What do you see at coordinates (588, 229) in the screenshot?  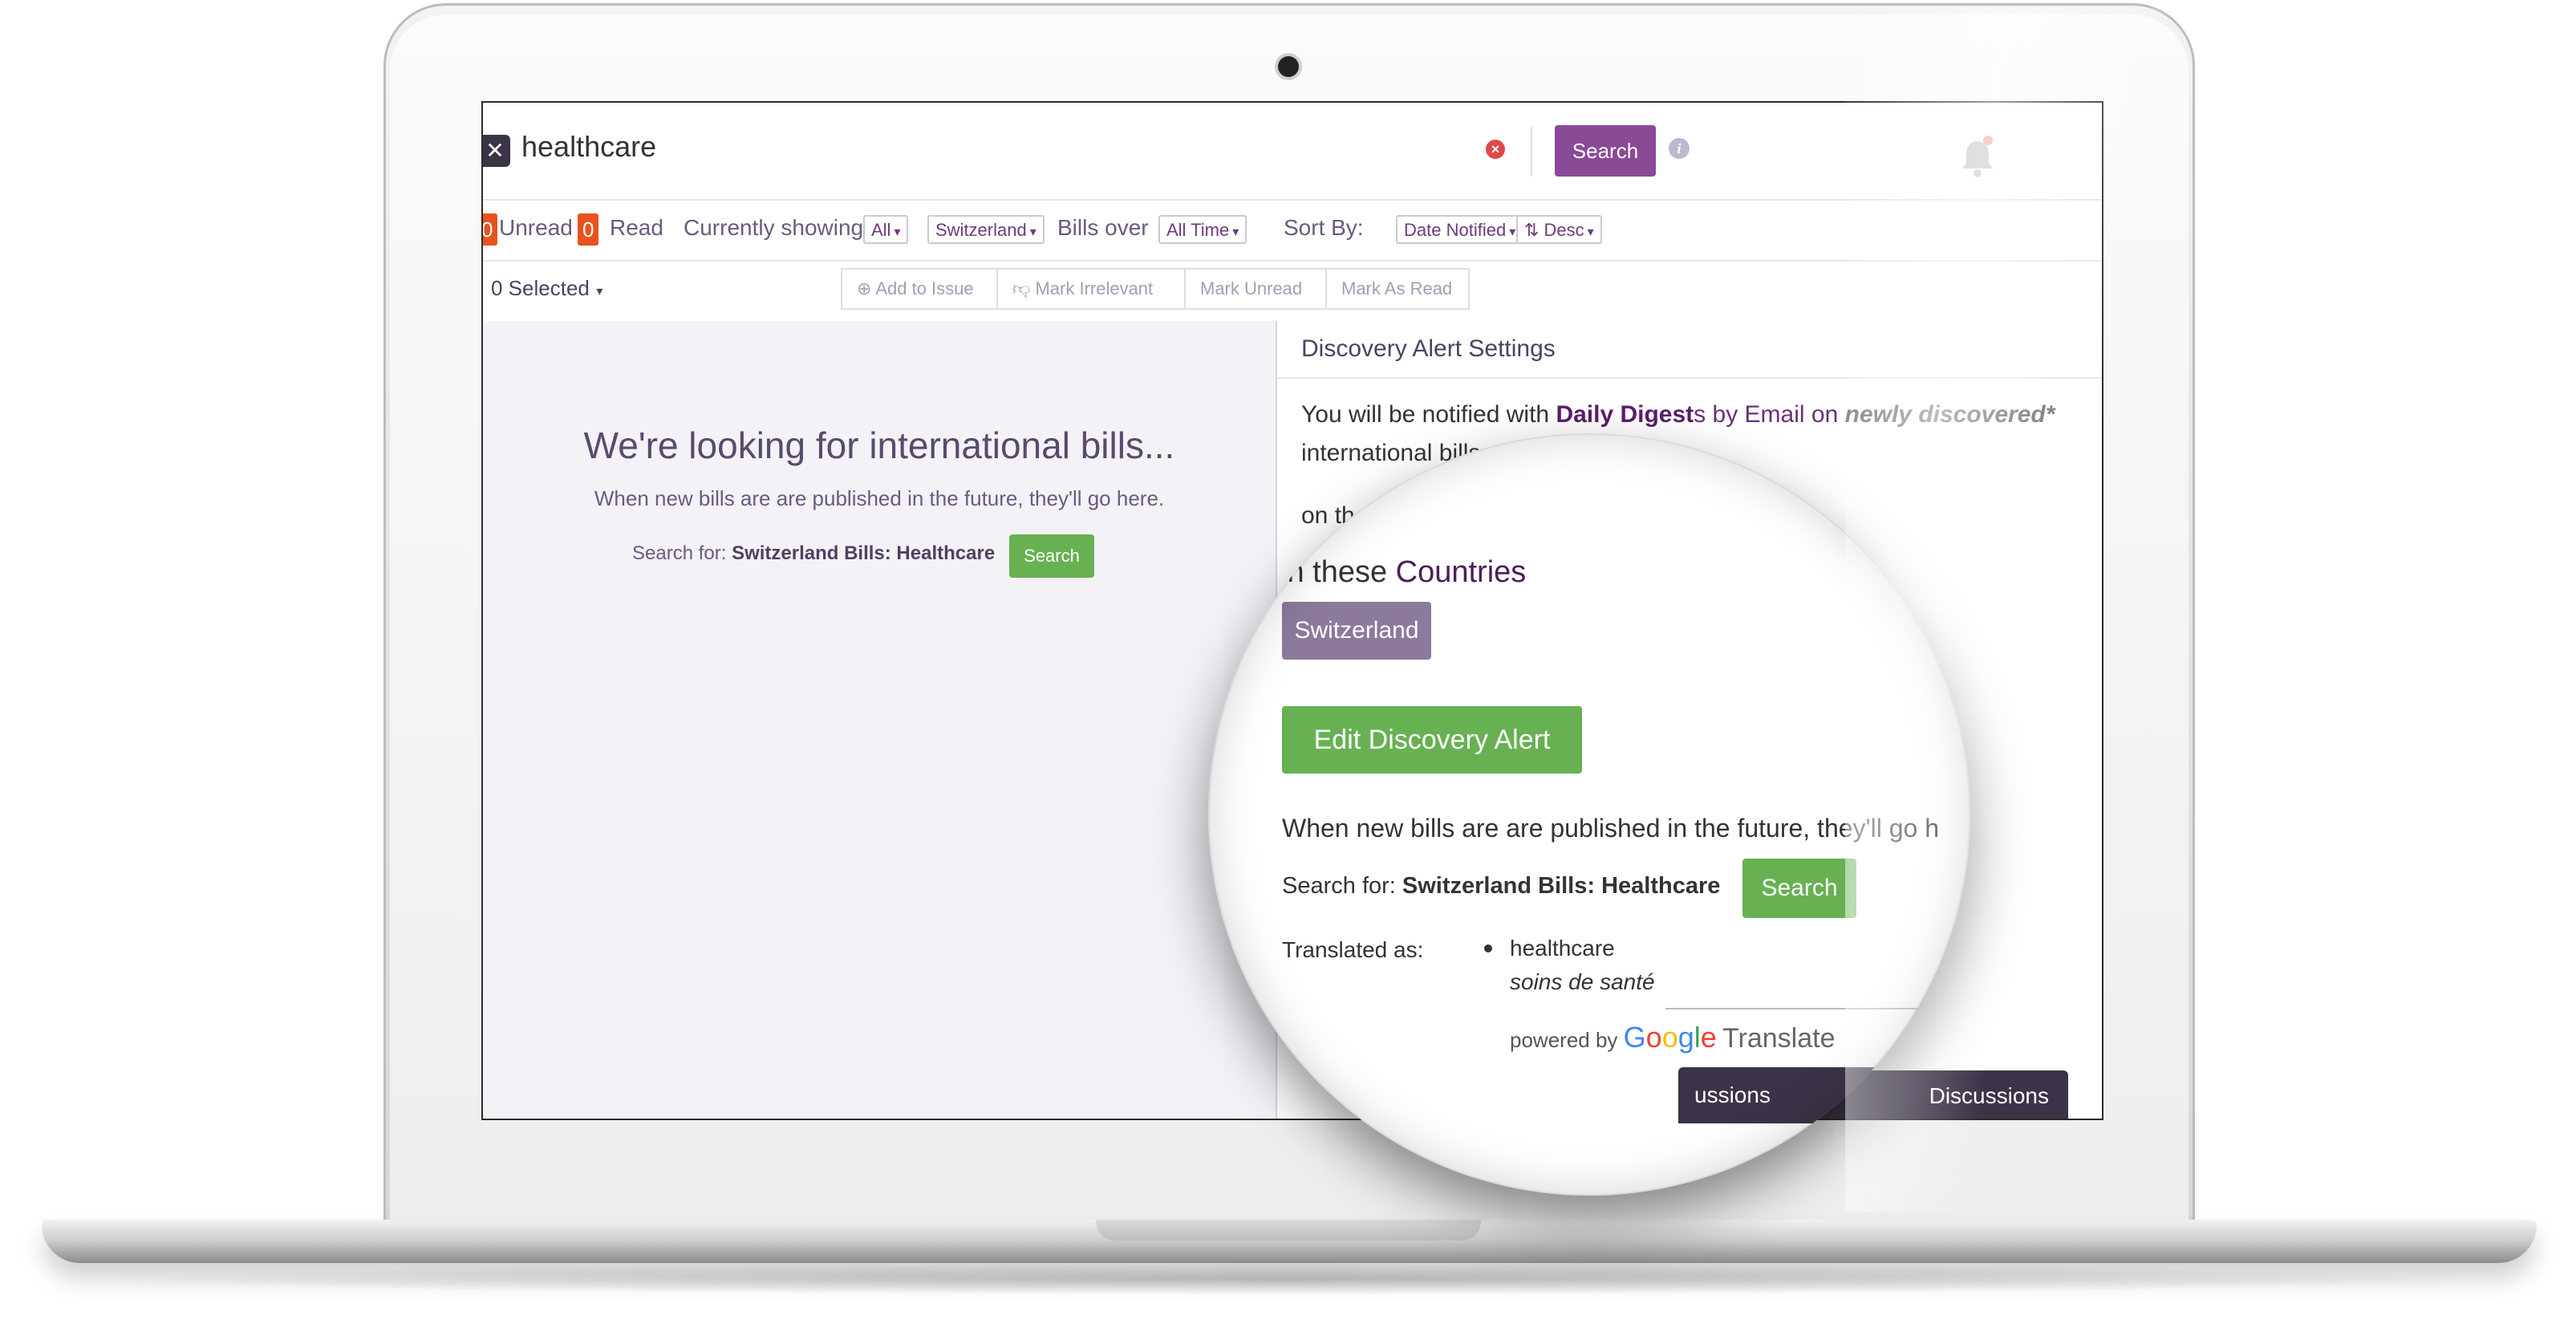 I see `read-count-badge: 0` at bounding box center [588, 229].